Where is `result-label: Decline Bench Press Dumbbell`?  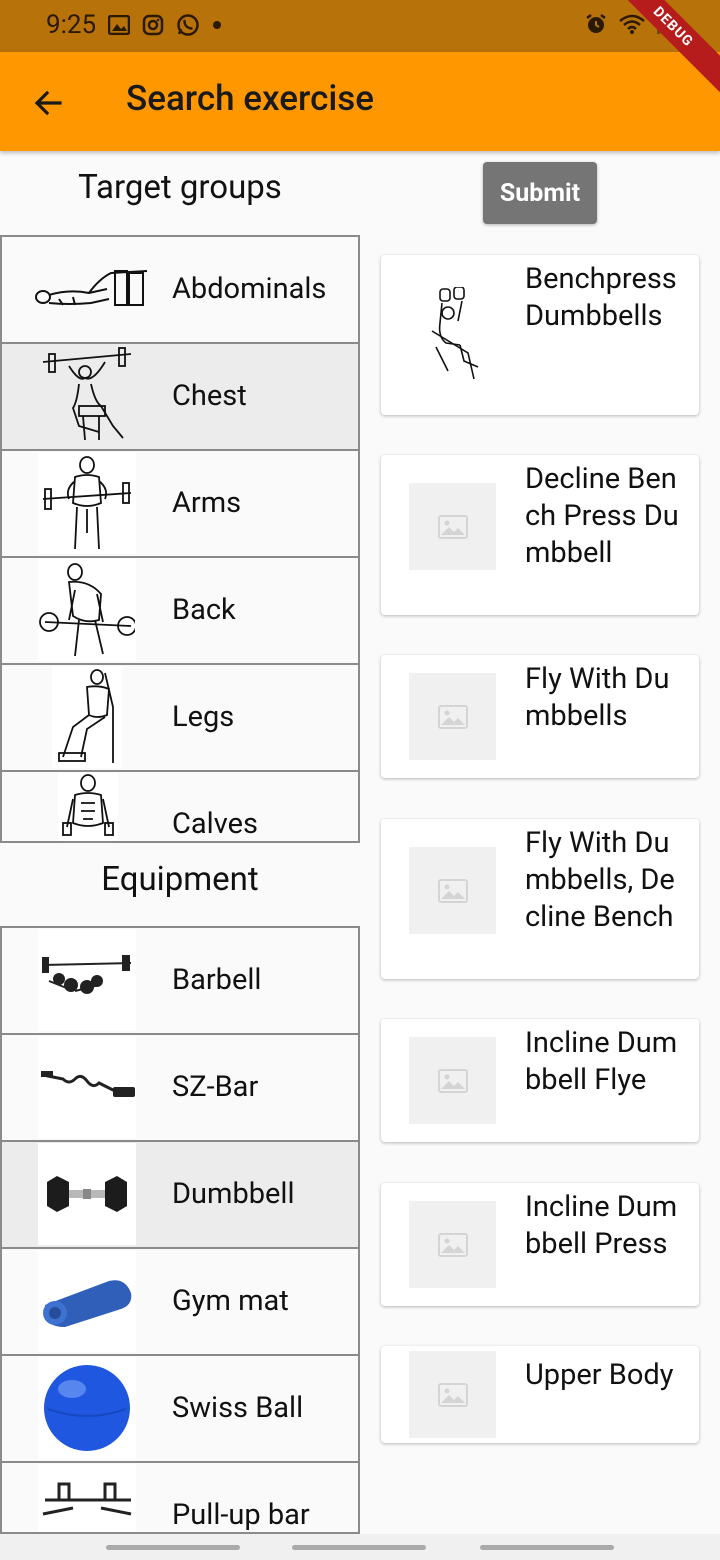 result-label: Decline Bench Press Dumbbell is located at coordinates (602, 516).